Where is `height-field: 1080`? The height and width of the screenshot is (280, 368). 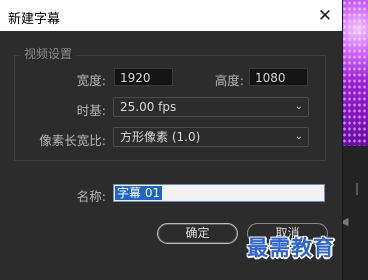
height-field: 1080 is located at coordinates (278, 77).